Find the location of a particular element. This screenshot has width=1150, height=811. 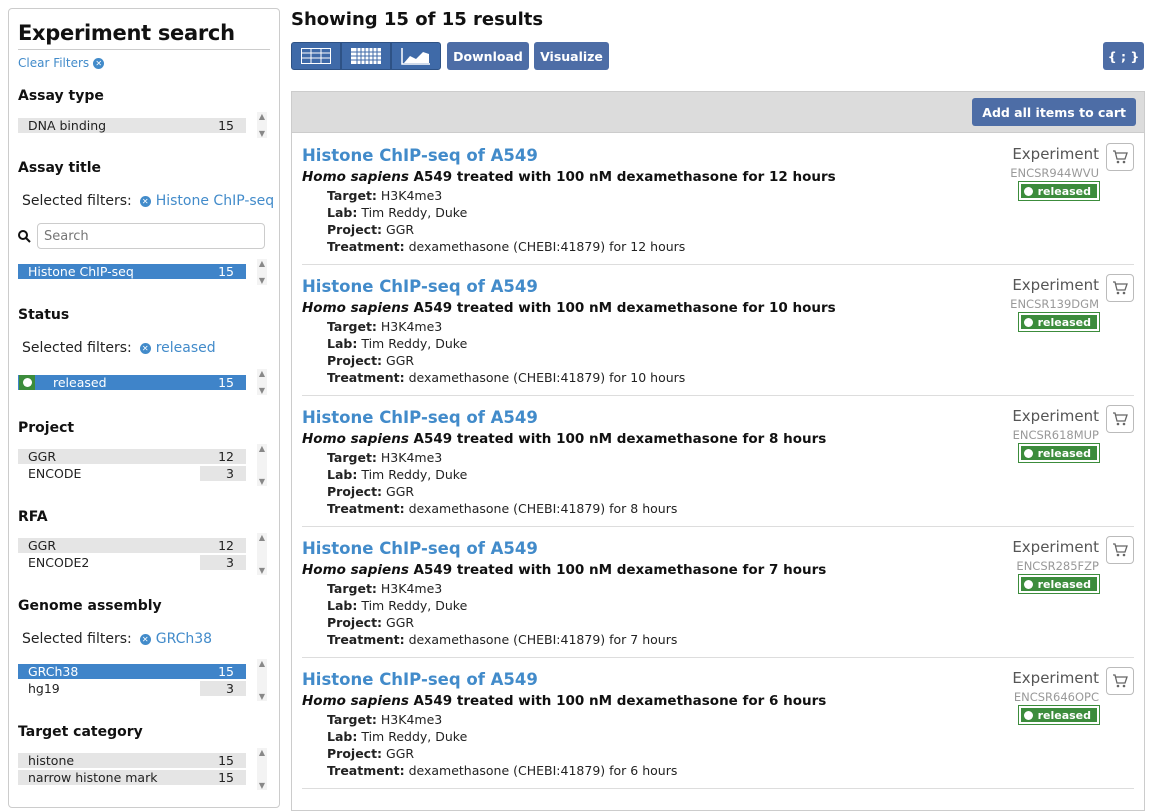

matrix-icon is located at coordinates (366, 56).